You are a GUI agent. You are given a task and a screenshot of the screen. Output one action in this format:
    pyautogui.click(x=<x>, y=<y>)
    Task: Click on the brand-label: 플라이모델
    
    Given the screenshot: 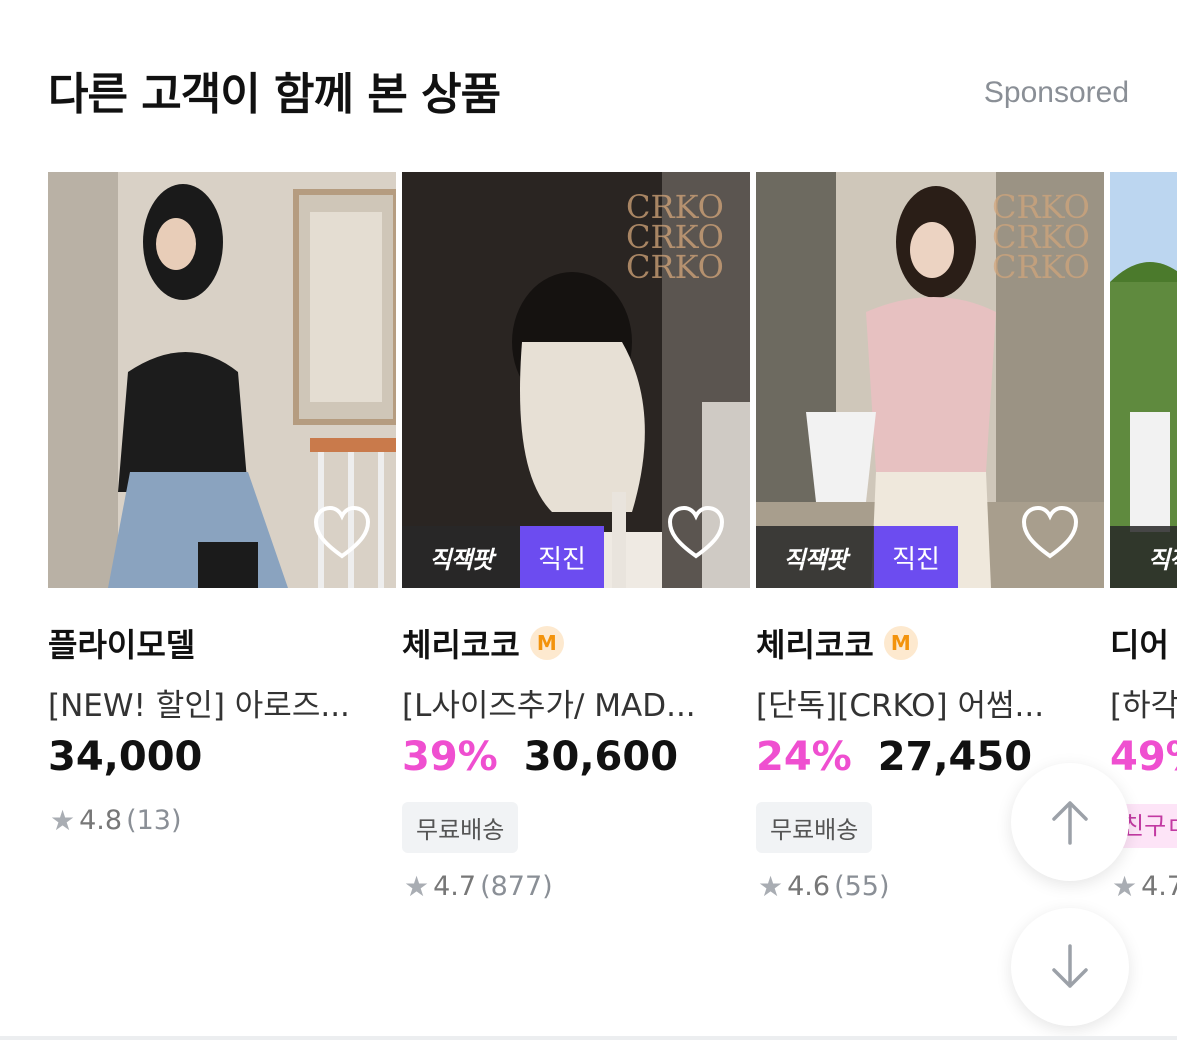 What is the action you would take?
    pyautogui.click(x=122, y=645)
    